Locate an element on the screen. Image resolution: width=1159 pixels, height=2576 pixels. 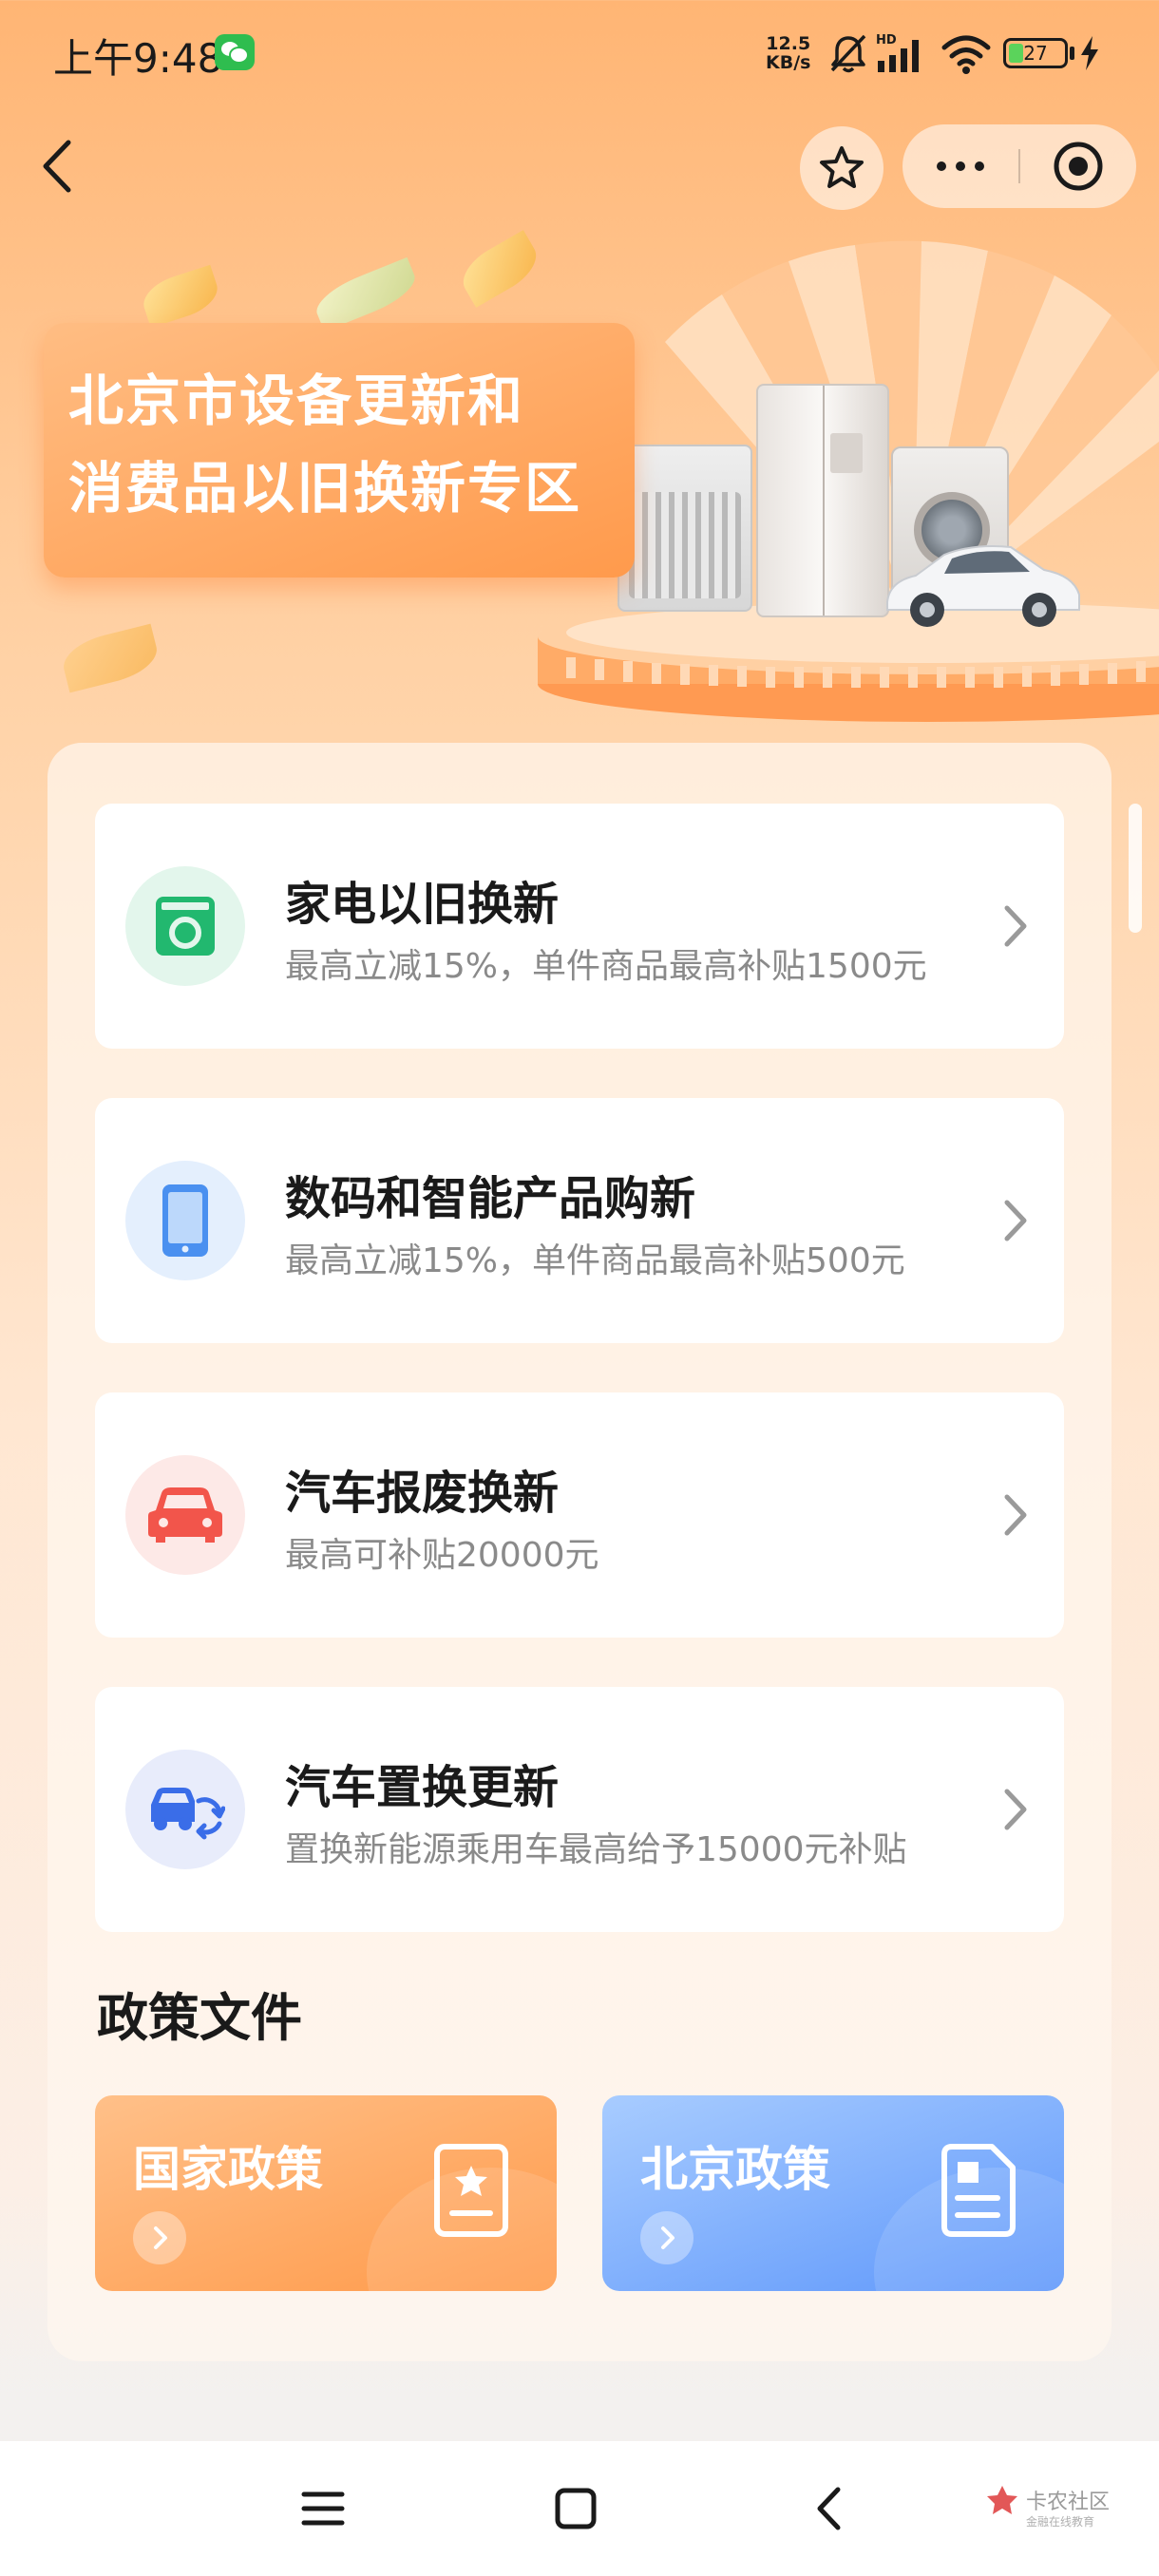
back-button is located at coordinates (57, 166).